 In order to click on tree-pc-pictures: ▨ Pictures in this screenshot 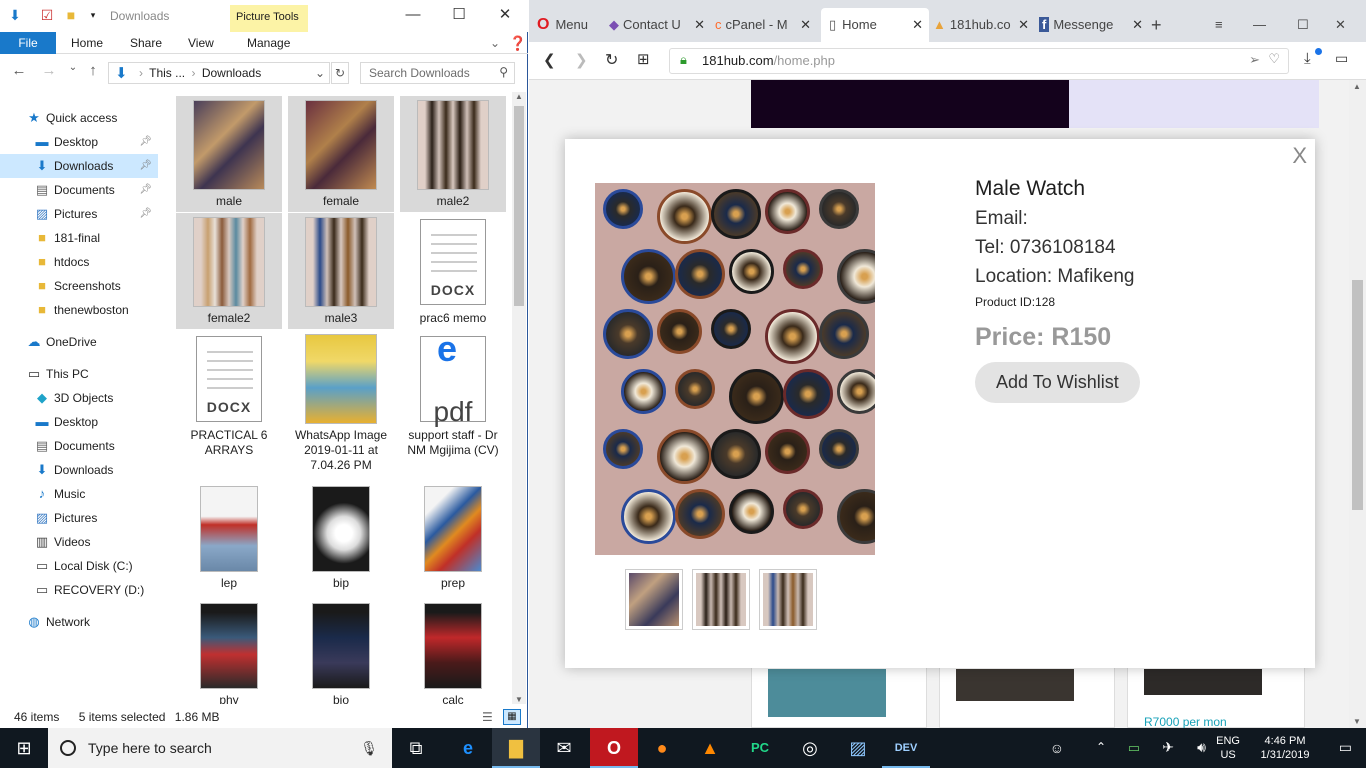, I will do `click(79, 518)`.